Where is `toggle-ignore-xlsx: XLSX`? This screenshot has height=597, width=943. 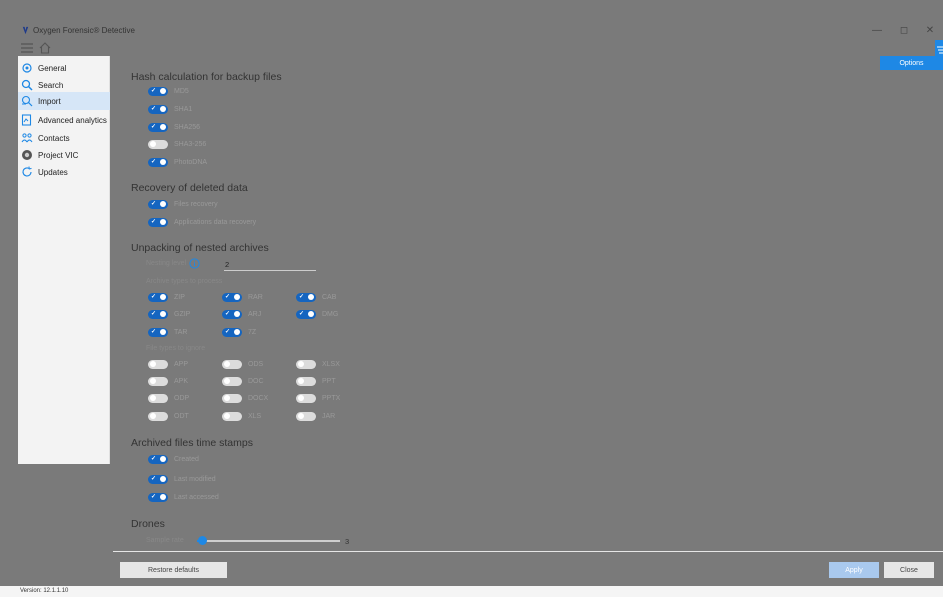
toggle-ignore-xlsx: XLSX is located at coordinates (318, 364).